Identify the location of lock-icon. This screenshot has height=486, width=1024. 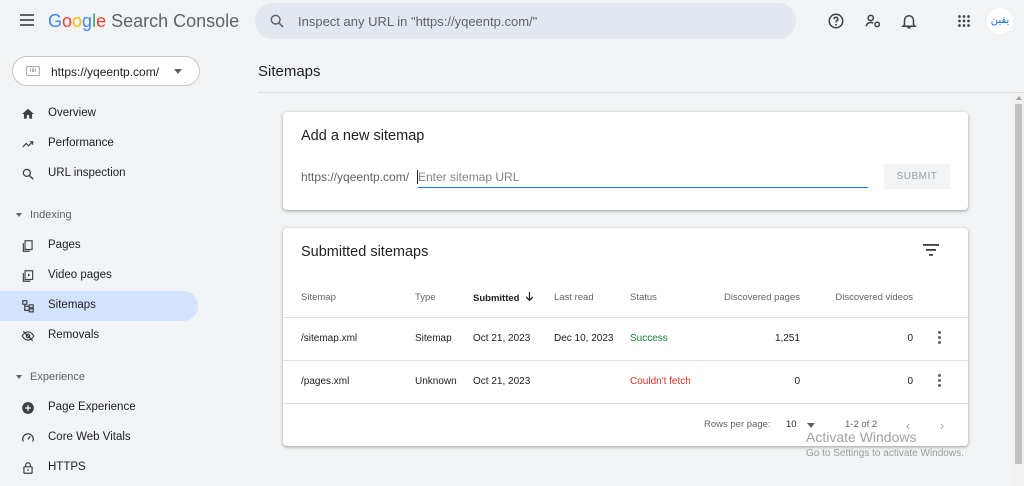
(28, 468).